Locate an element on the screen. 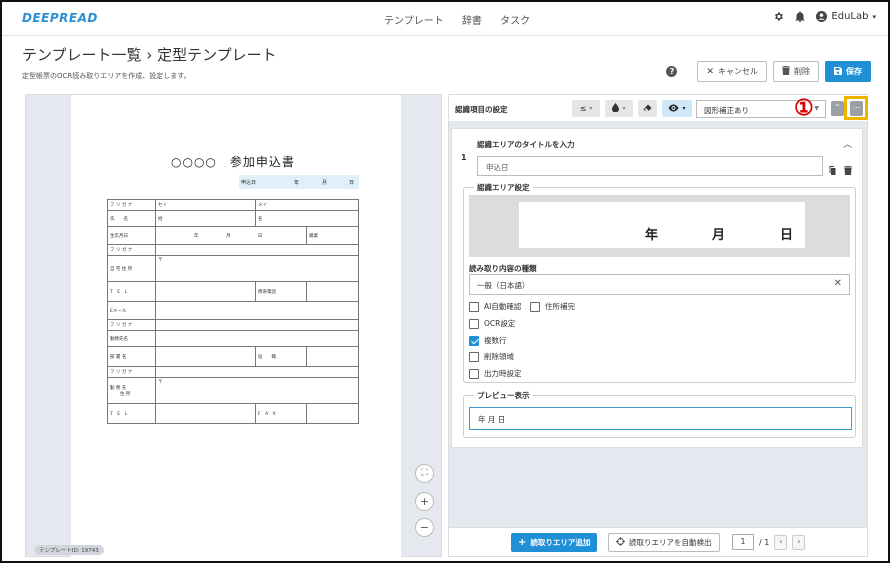 This screenshot has width=890, height=563. help-icon: ? is located at coordinates (672, 71).